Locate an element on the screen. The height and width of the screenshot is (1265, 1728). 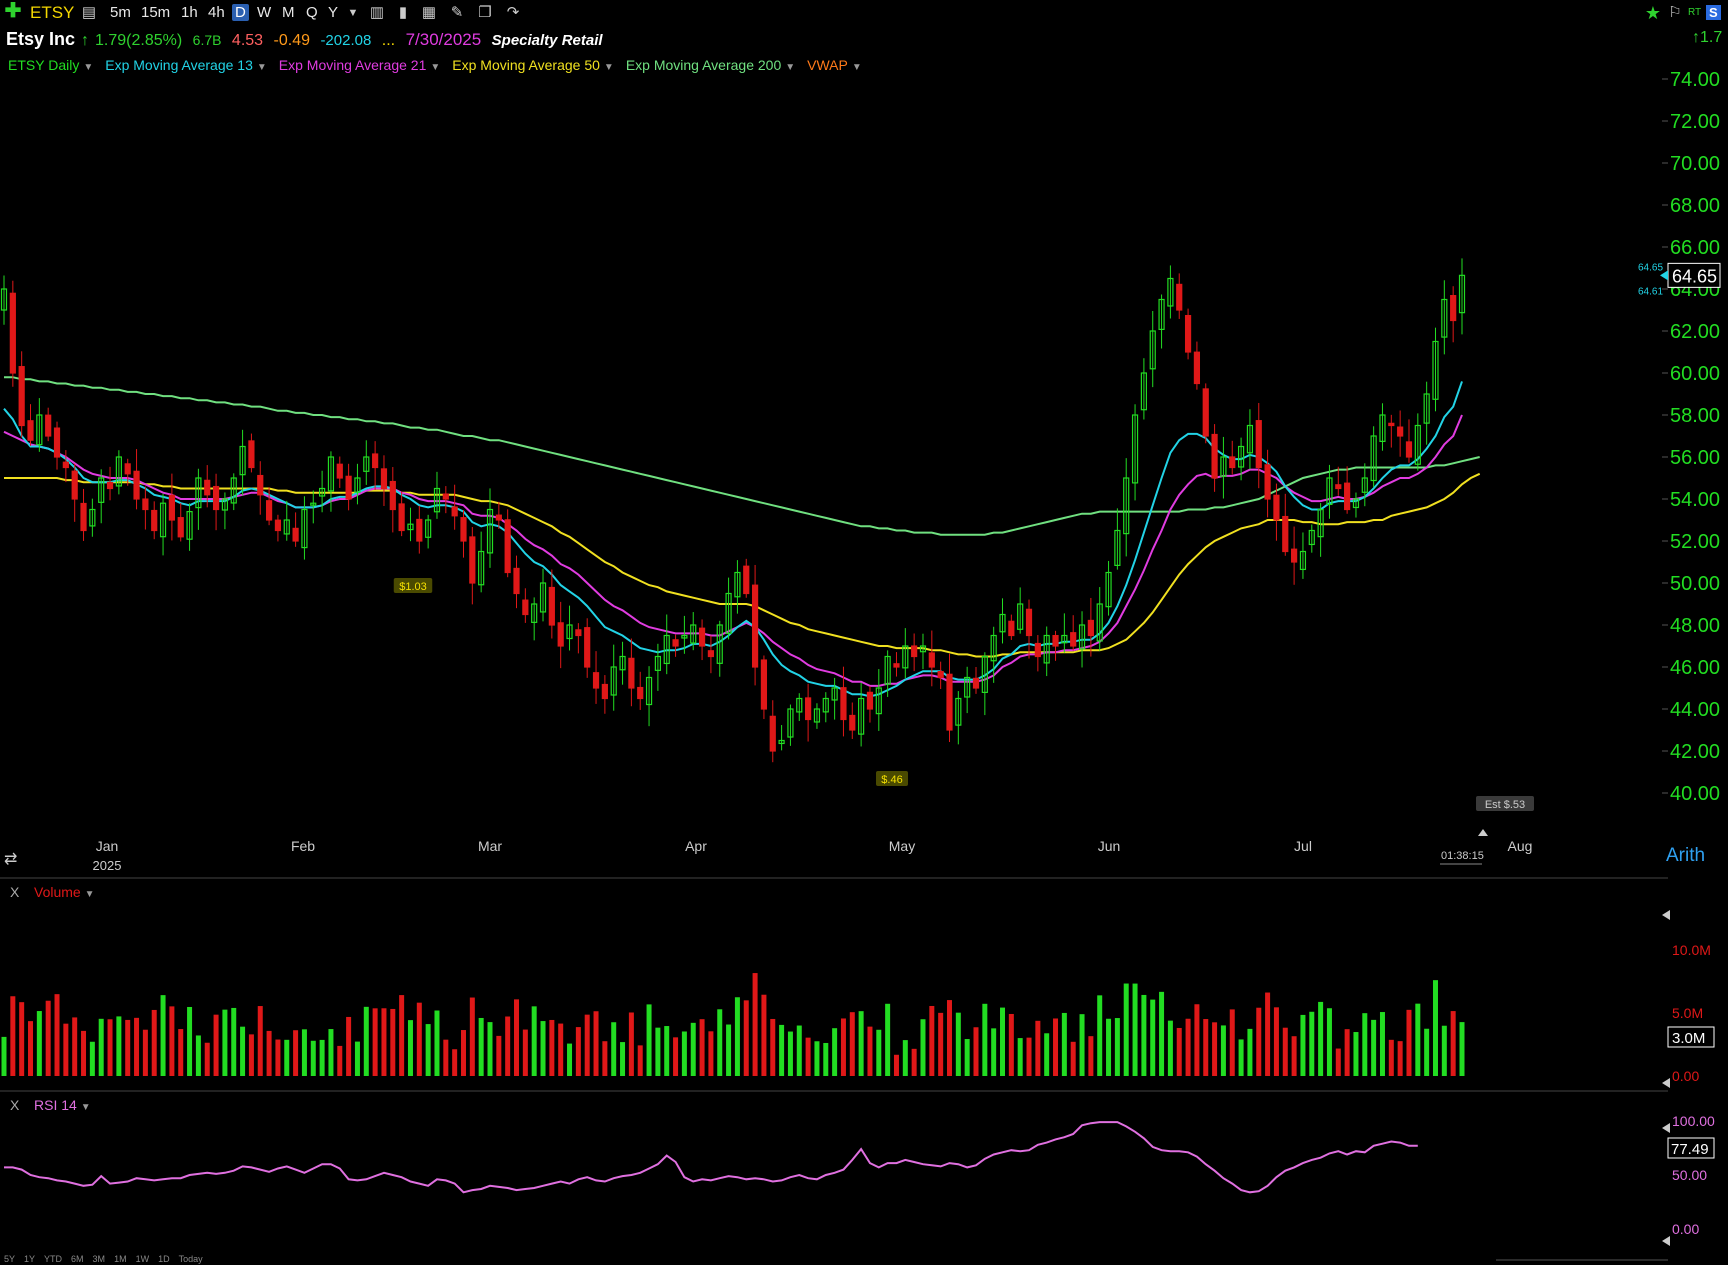
countdown-label: 01:38:15 is located at coordinates (1462, 856).